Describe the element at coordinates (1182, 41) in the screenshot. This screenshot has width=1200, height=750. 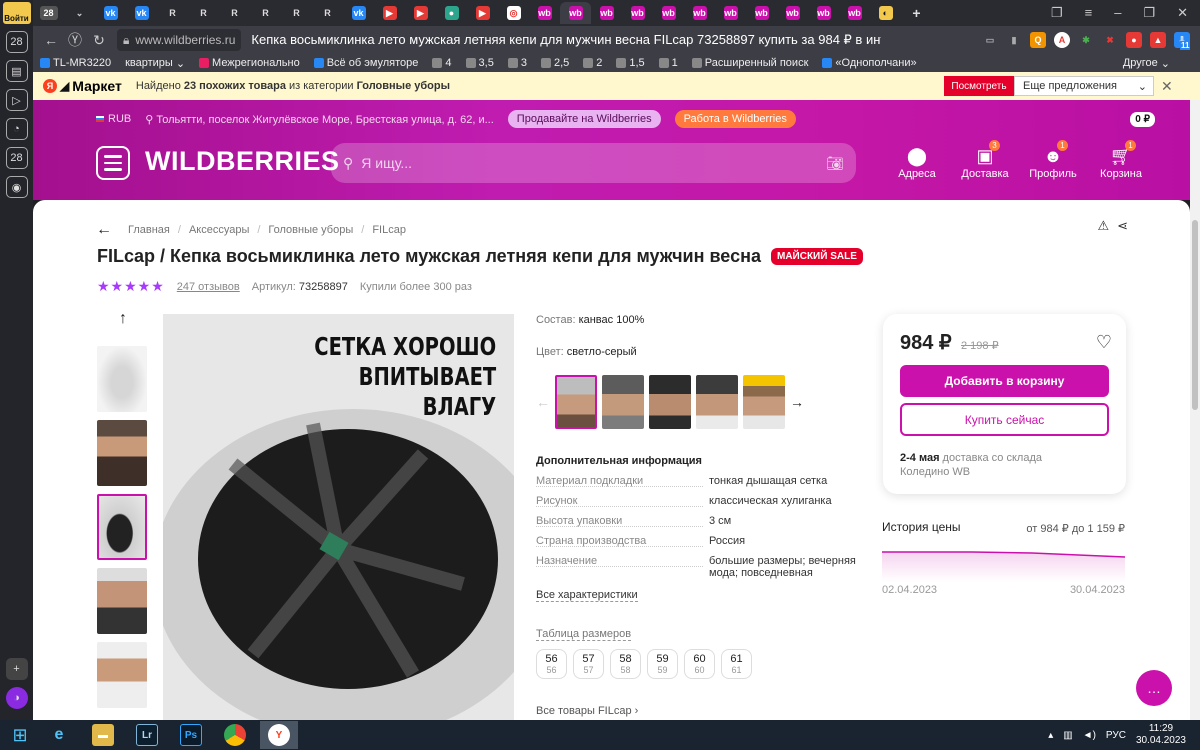
I see `downloads-icon: ⇩ 11` at that location.